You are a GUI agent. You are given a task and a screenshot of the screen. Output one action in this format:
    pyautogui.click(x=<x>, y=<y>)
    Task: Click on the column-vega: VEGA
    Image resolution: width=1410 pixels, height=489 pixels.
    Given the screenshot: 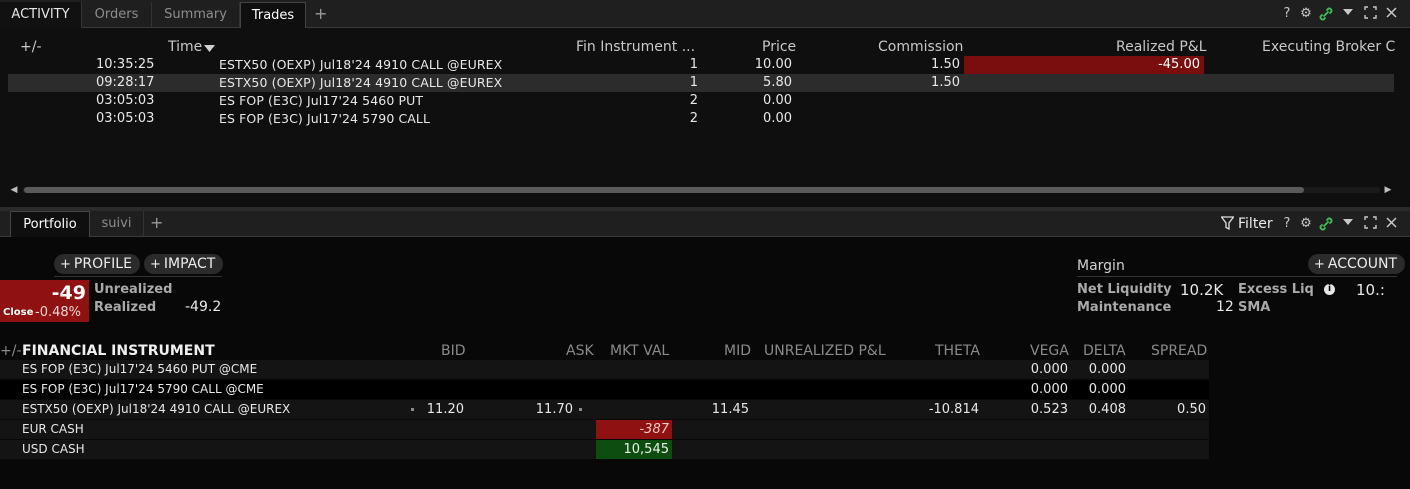 What is the action you would take?
    pyautogui.click(x=1049, y=351)
    